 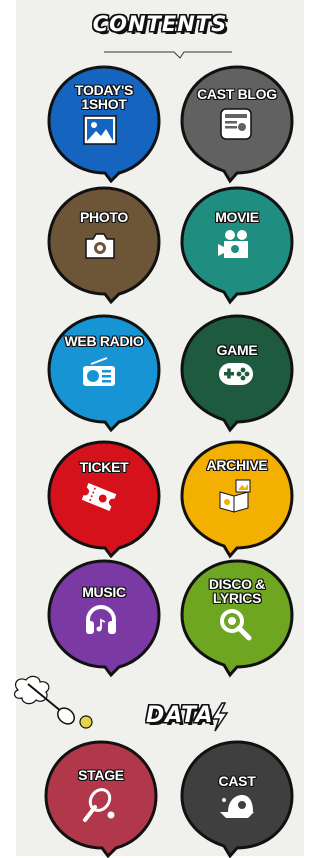 I want to click on menu-todays-1shot-button: TODAY'S 1SHOT, so click(x=104, y=123).